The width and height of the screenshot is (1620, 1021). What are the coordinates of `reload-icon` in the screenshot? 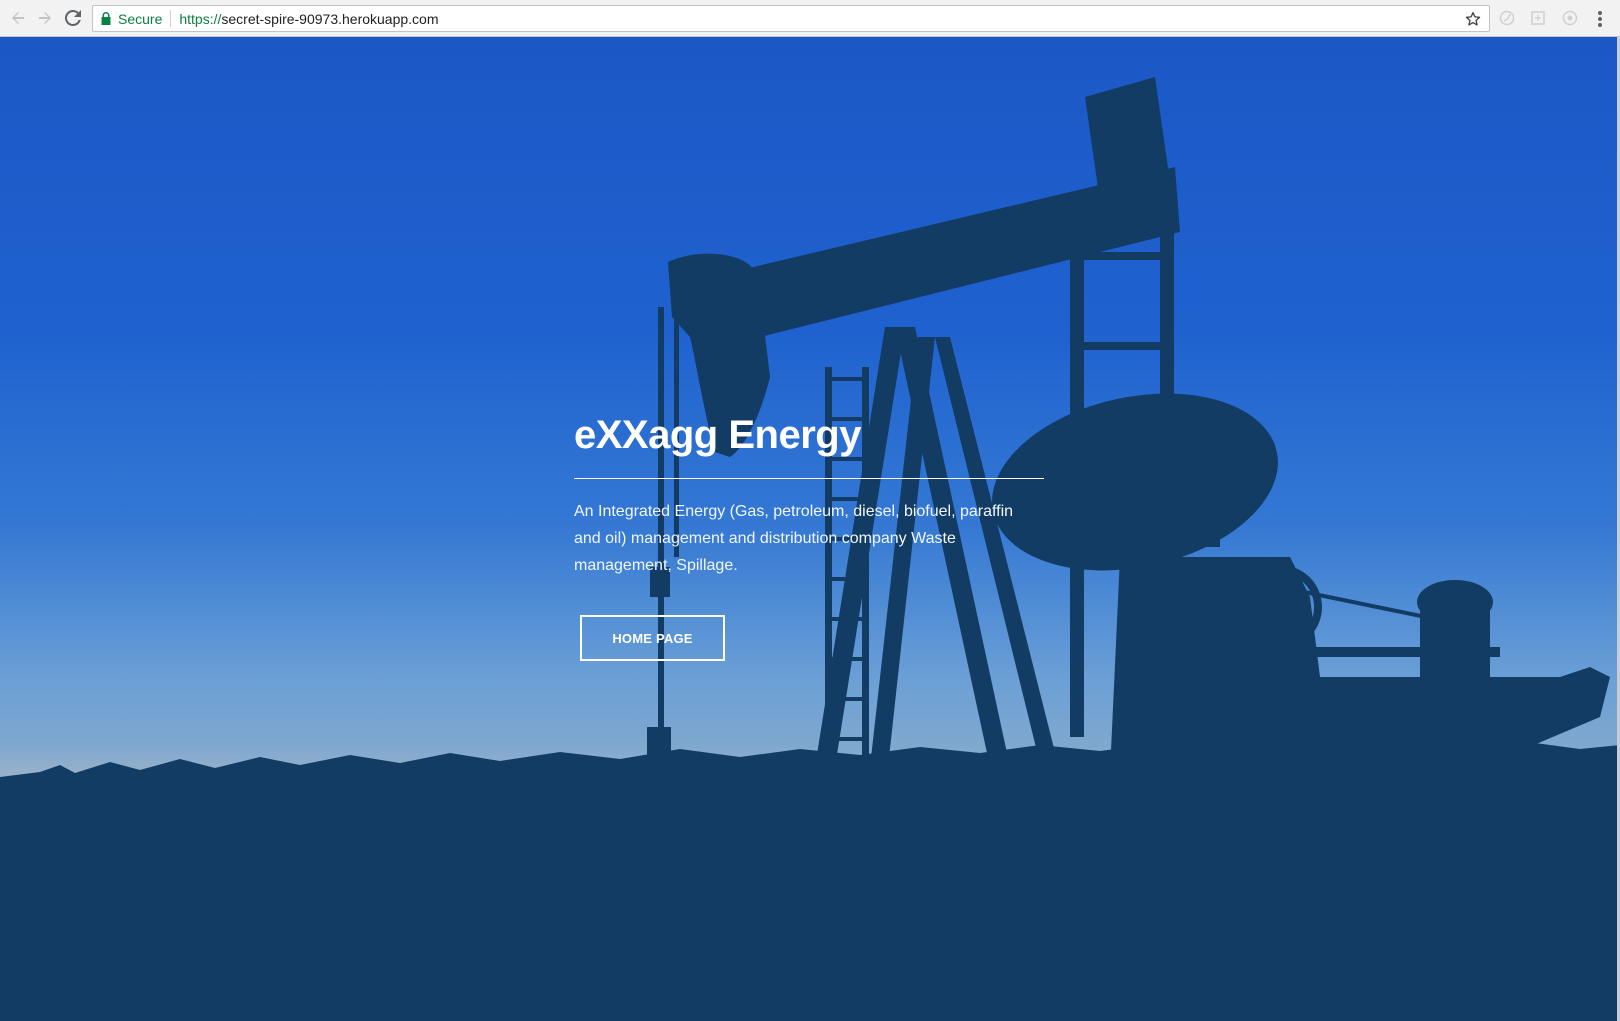 It's located at (73, 18).